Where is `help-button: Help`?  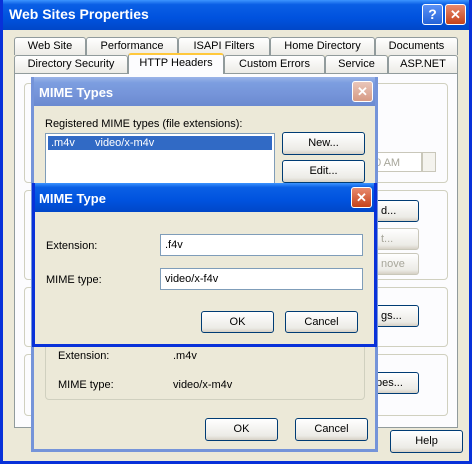 help-button: Help is located at coordinates (426, 441).